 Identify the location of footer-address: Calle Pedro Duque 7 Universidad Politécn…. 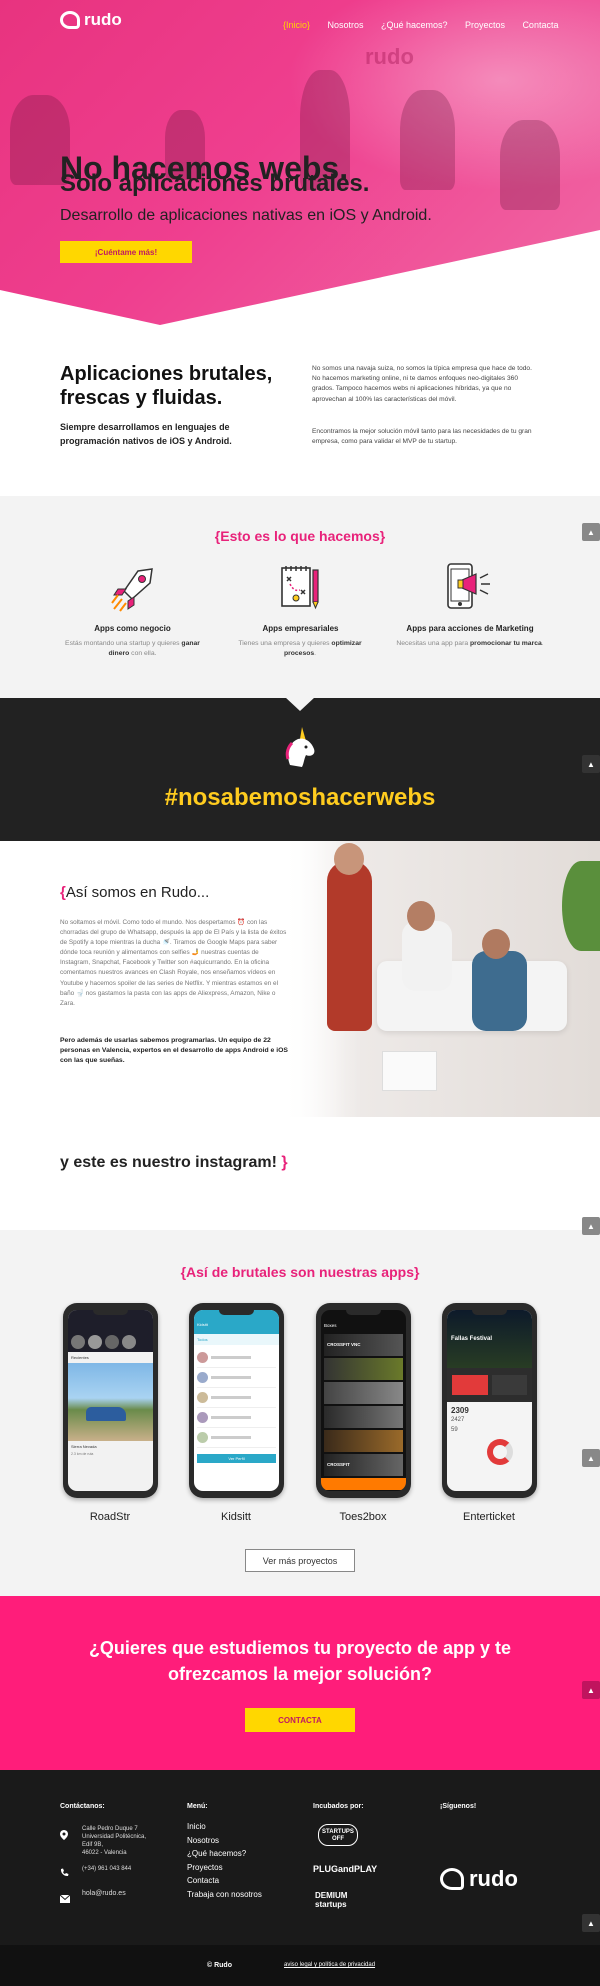
(114, 1841).